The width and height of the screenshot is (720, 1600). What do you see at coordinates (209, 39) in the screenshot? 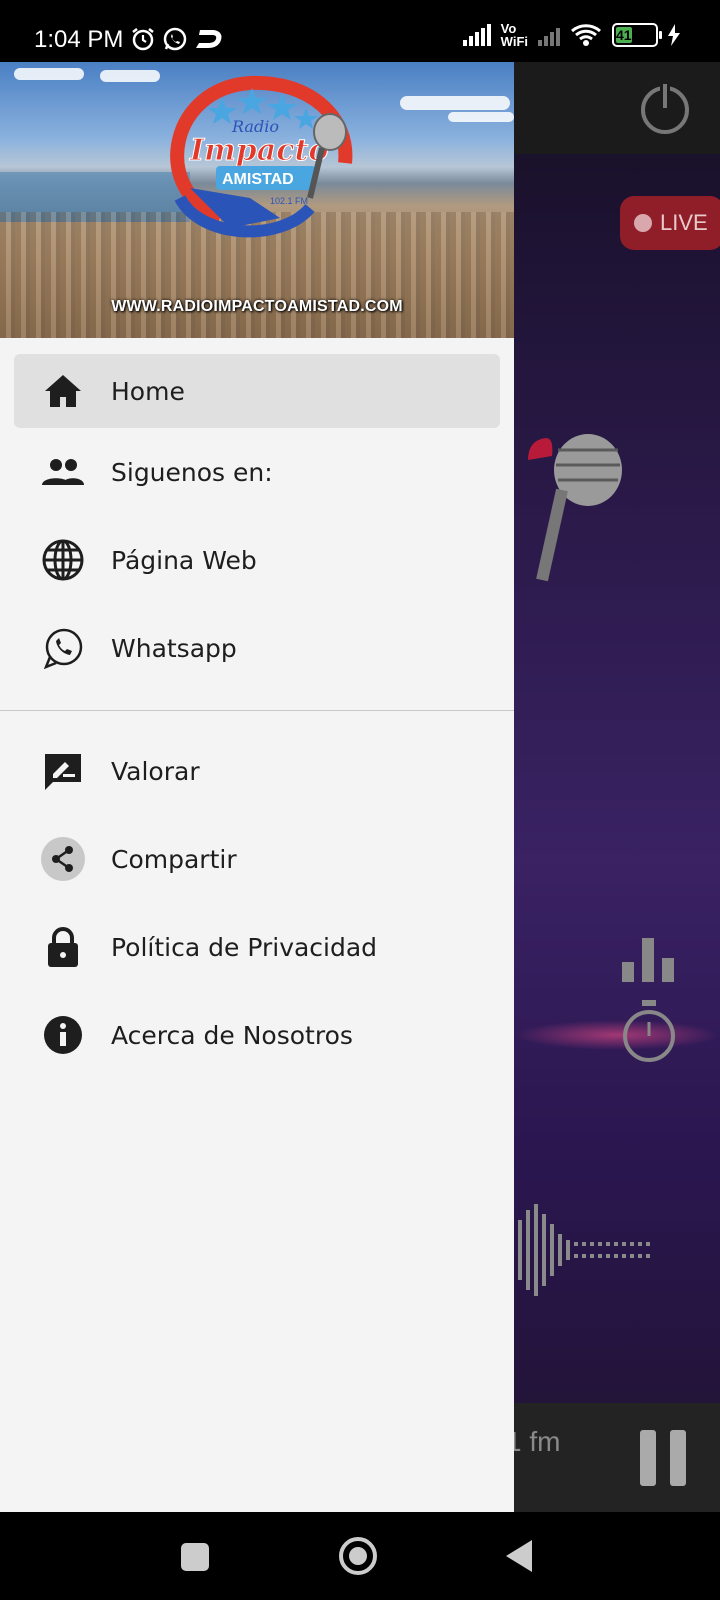
I see `d-app-icon` at bounding box center [209, 39].